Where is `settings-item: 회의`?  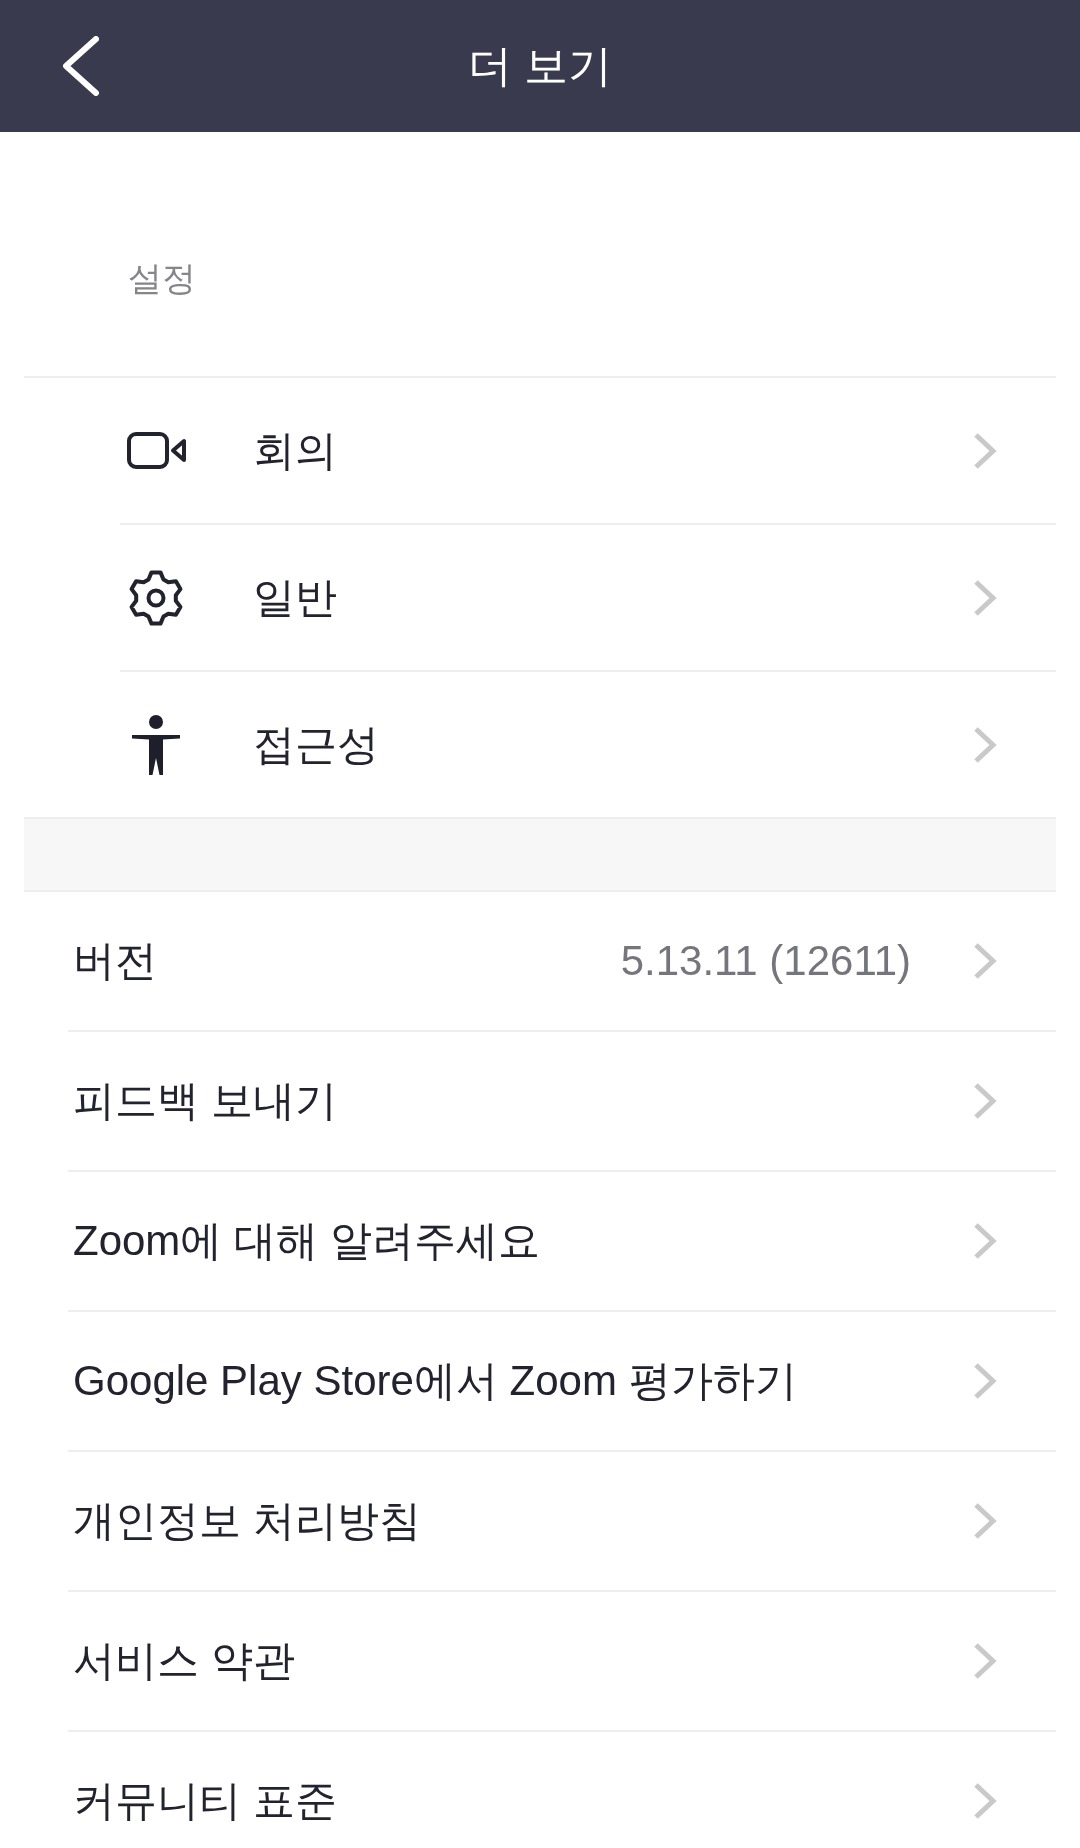
settings-item: 회의 is located at coordinates (540, 450).